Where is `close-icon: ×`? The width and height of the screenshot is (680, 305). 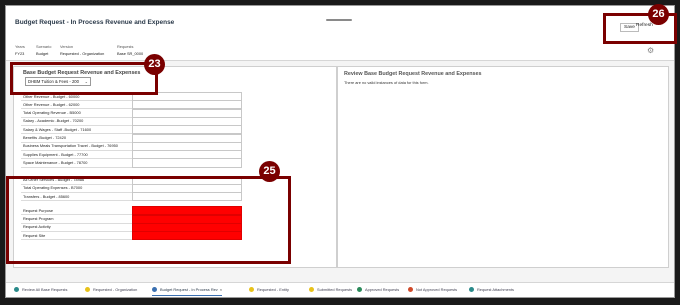 close-icon: × is located at coordinates (221, 289).